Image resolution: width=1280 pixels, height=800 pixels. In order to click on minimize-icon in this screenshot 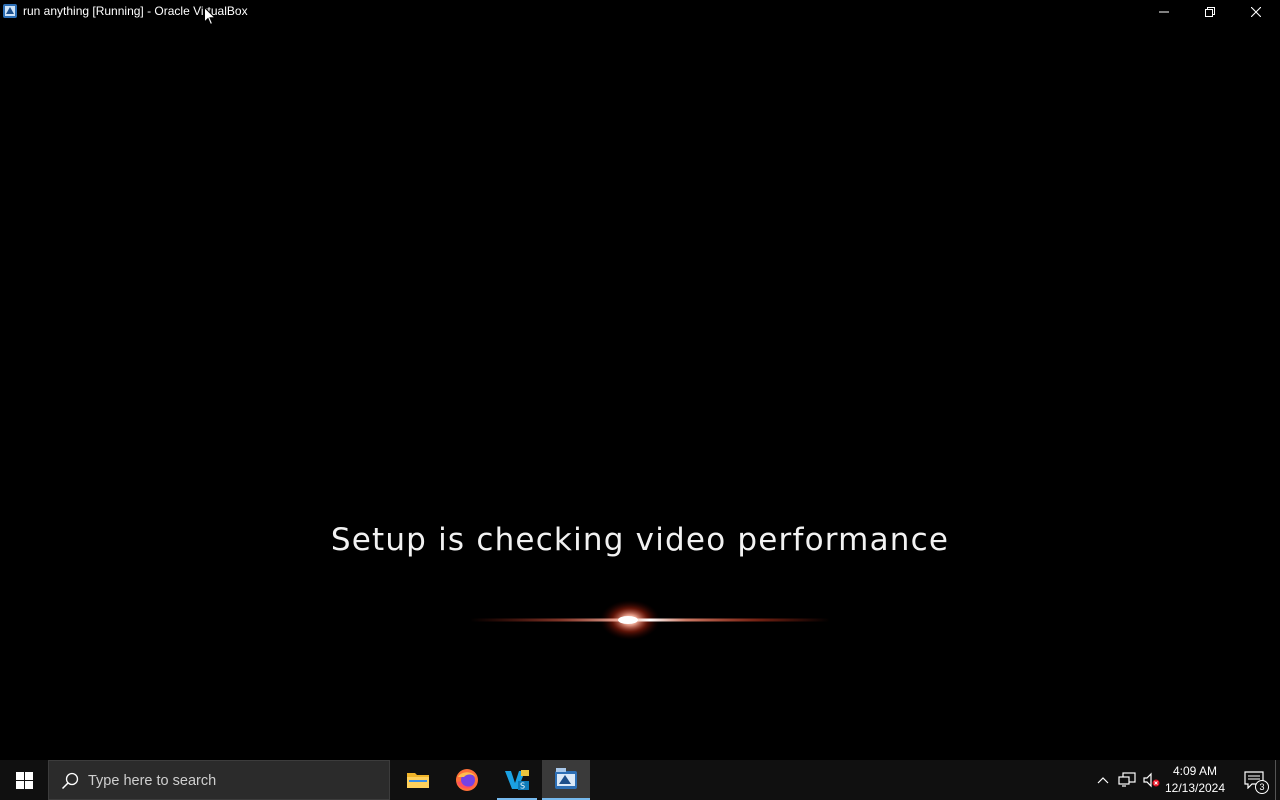, I will do `click(1164, 12)`.